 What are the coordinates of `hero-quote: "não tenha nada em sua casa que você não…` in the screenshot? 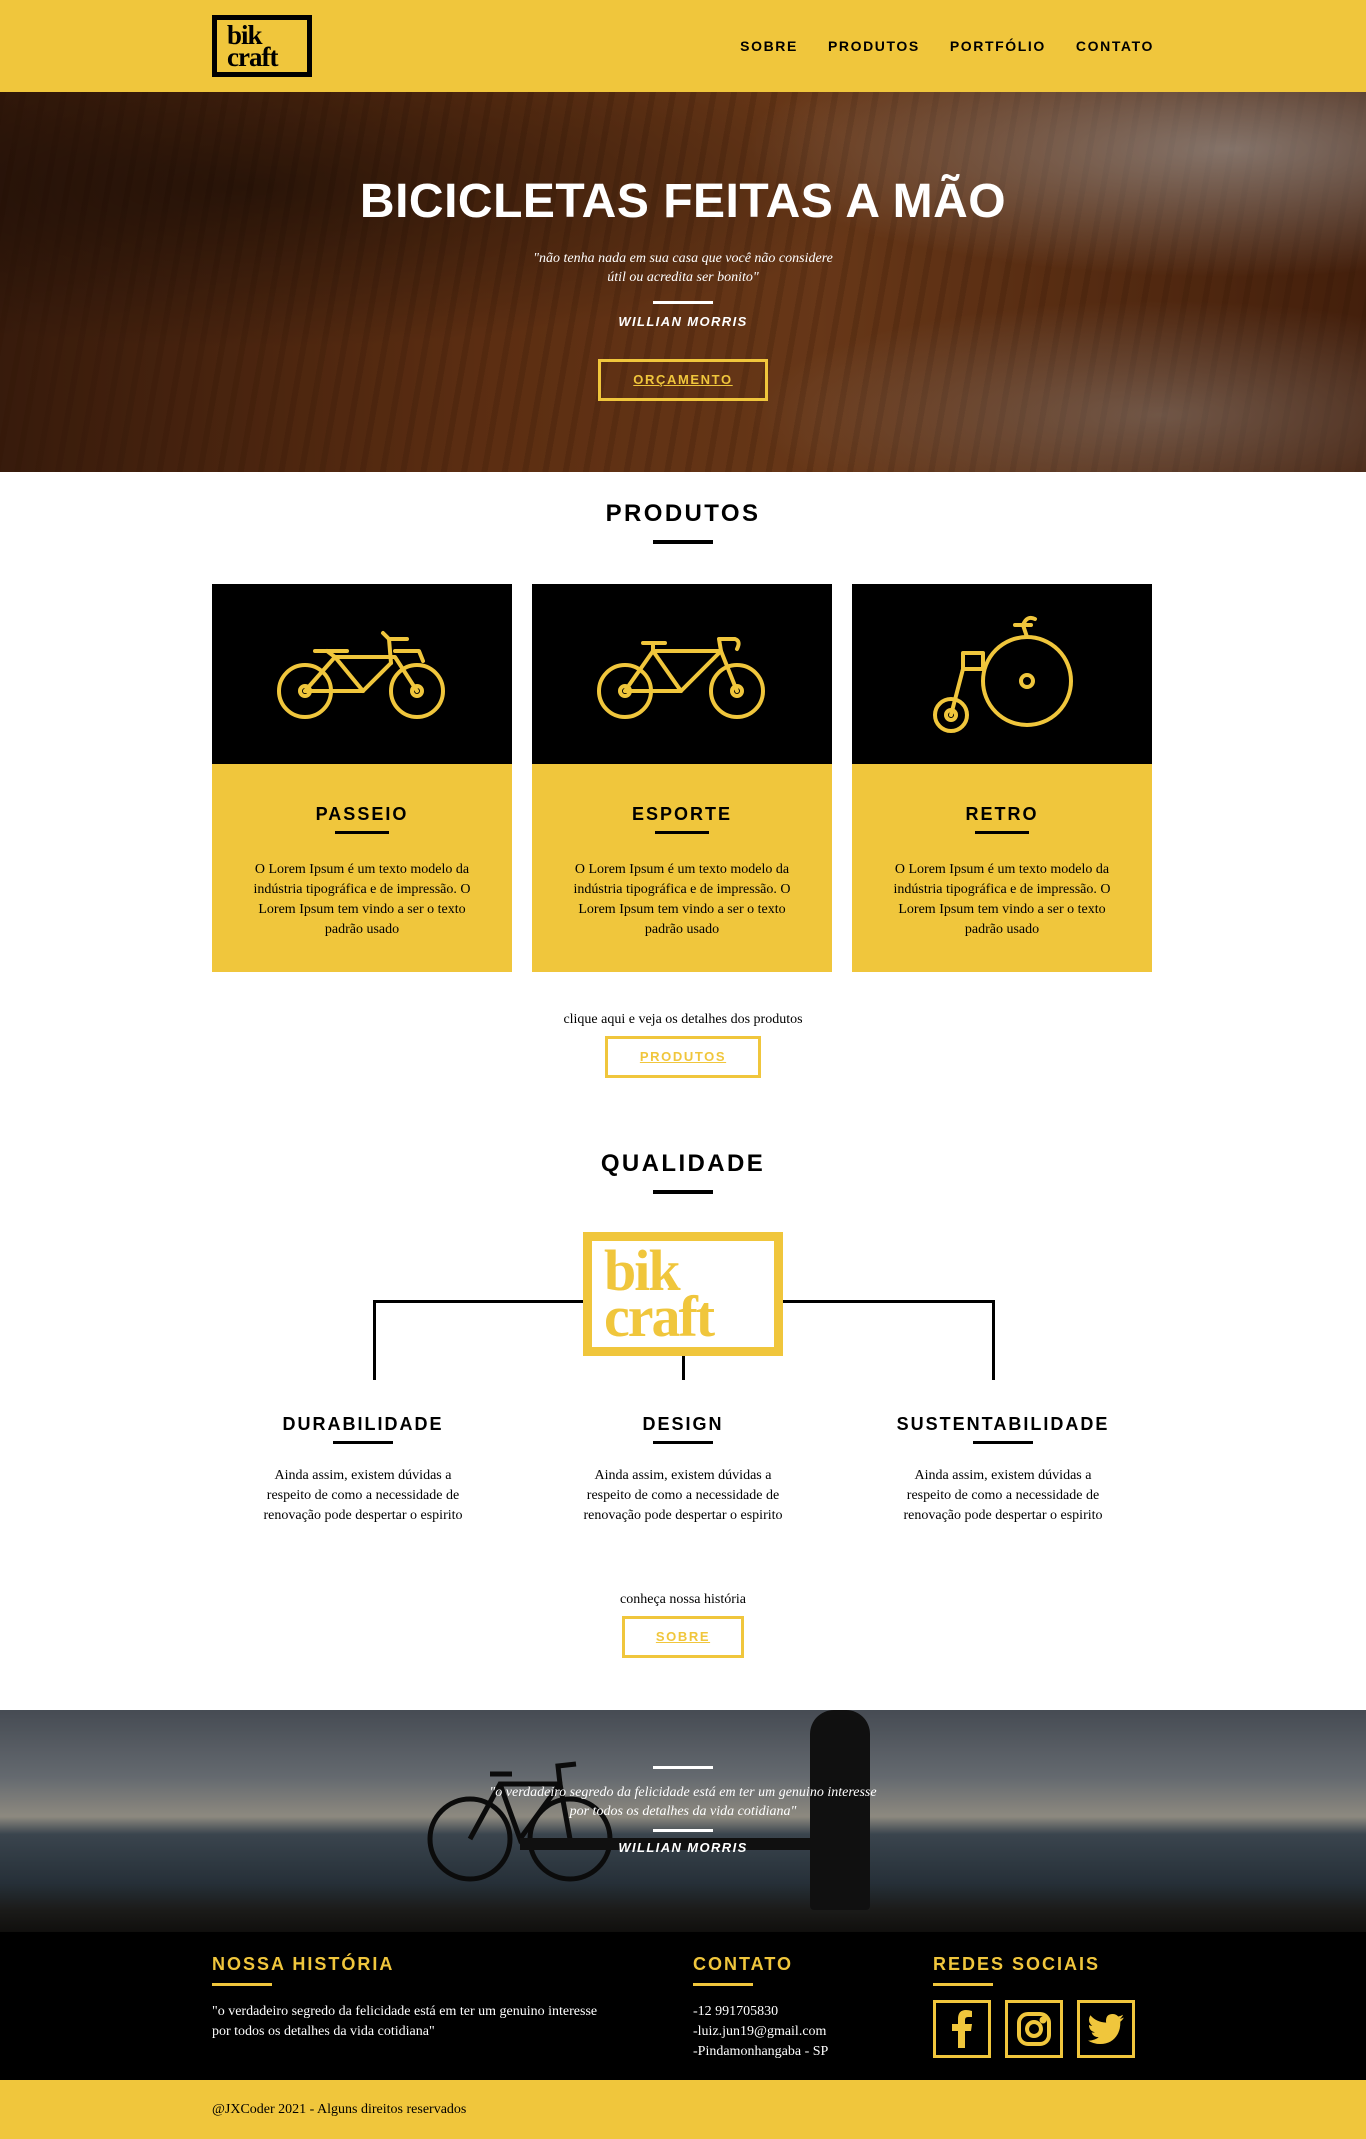 It's located at (683, 268).